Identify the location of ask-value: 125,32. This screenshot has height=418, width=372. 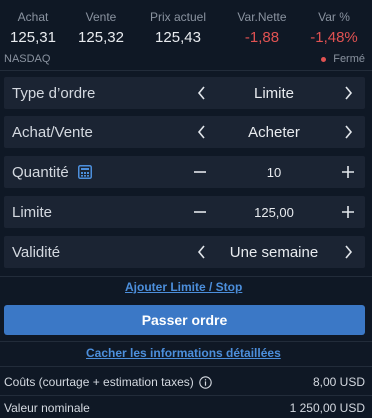
(101, 37).